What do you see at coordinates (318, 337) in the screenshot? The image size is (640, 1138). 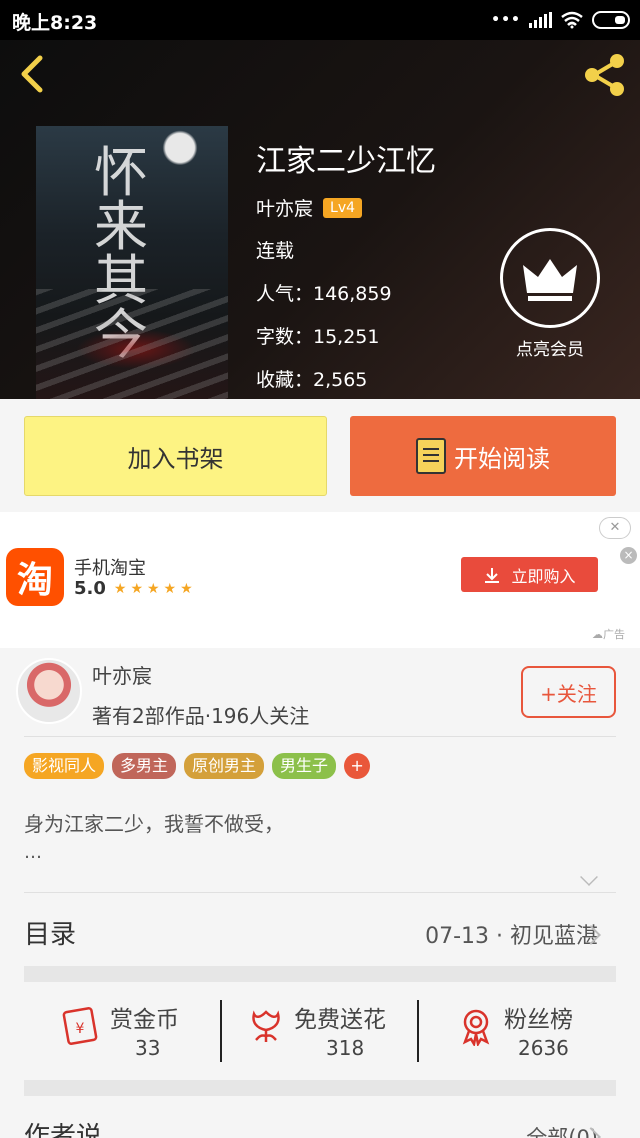 I see `book-word-count: 字数：15,251` at bounding box center [318, 337].